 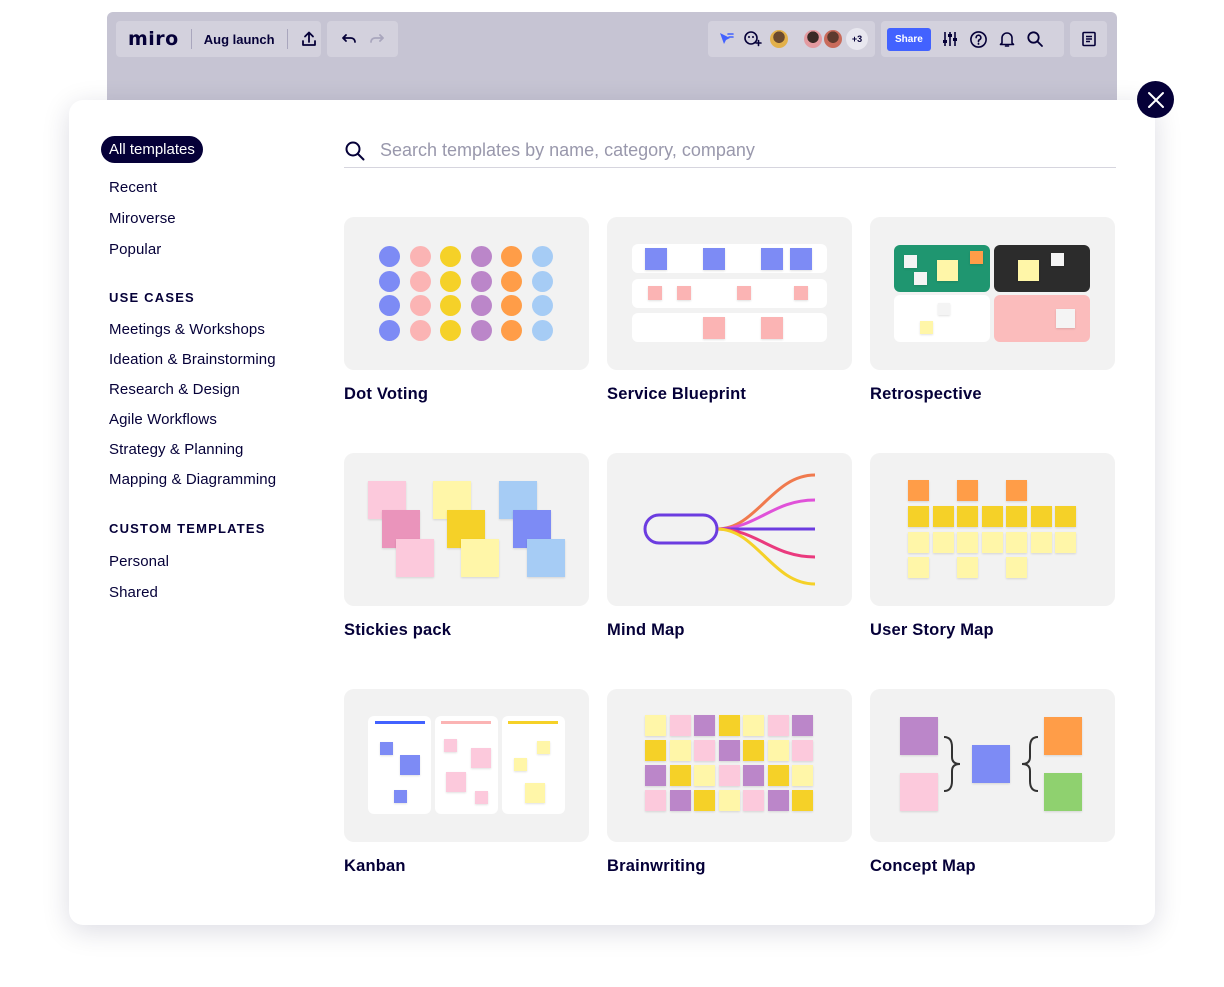 I want to click on sidebar-item-all-templates: All templates, so click(x=152, y=149).